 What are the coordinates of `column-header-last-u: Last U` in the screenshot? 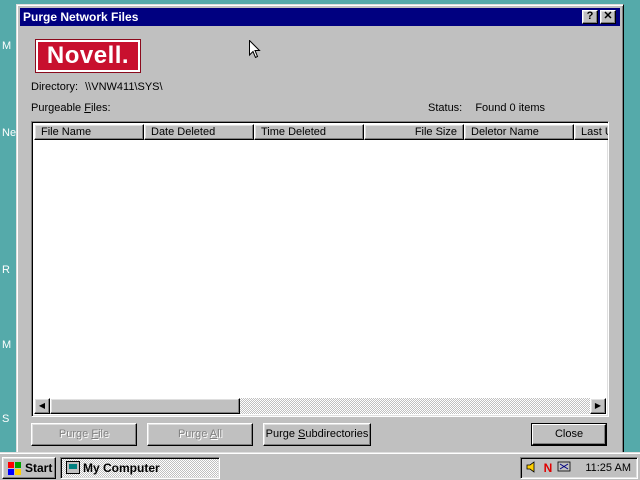 It's located at (591, 132).